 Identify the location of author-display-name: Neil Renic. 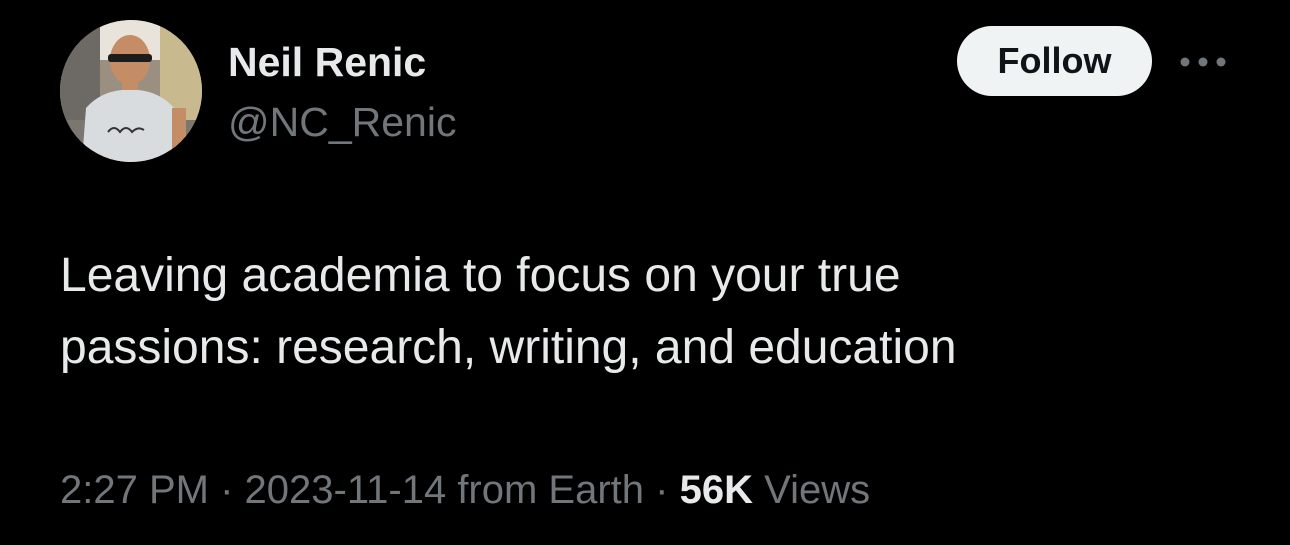
(342, 62).